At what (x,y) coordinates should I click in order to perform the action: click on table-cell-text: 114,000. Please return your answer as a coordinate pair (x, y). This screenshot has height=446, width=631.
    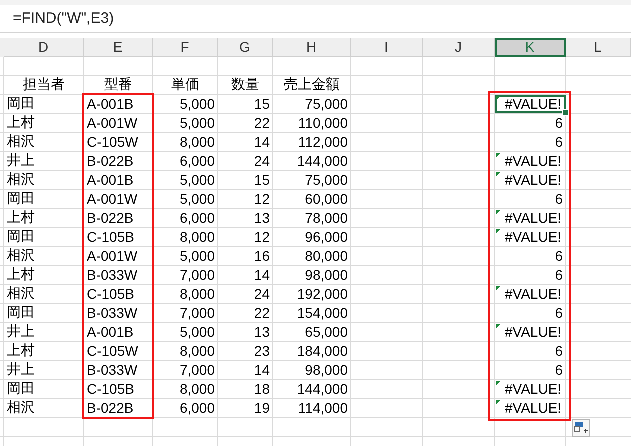
    Looking at the image, I should click on (323, 408).